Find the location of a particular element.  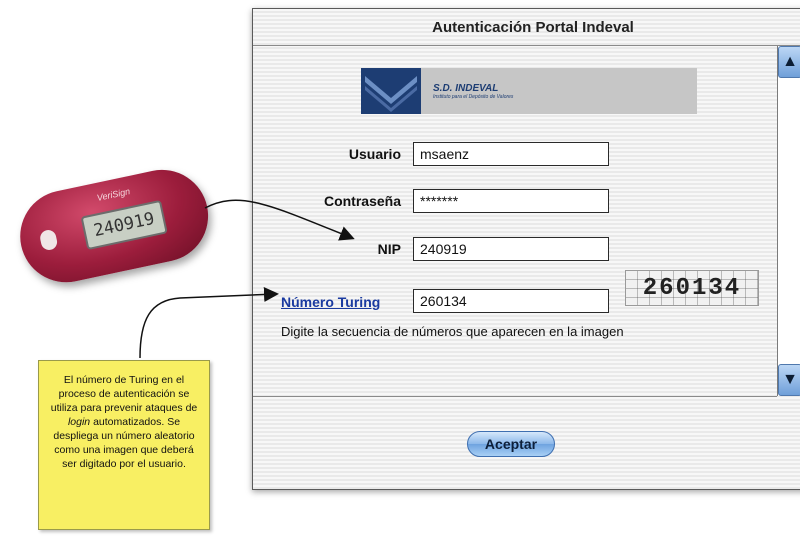

nip-field is located at coordinates (511, 249).